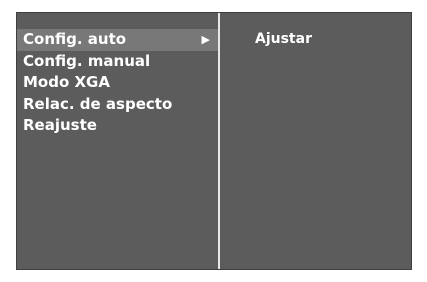 The image size is (427, 282). Describe the element at coordinates (60, 125) in the screenshot. I see `menu-item-label: Reajuste` at that location.